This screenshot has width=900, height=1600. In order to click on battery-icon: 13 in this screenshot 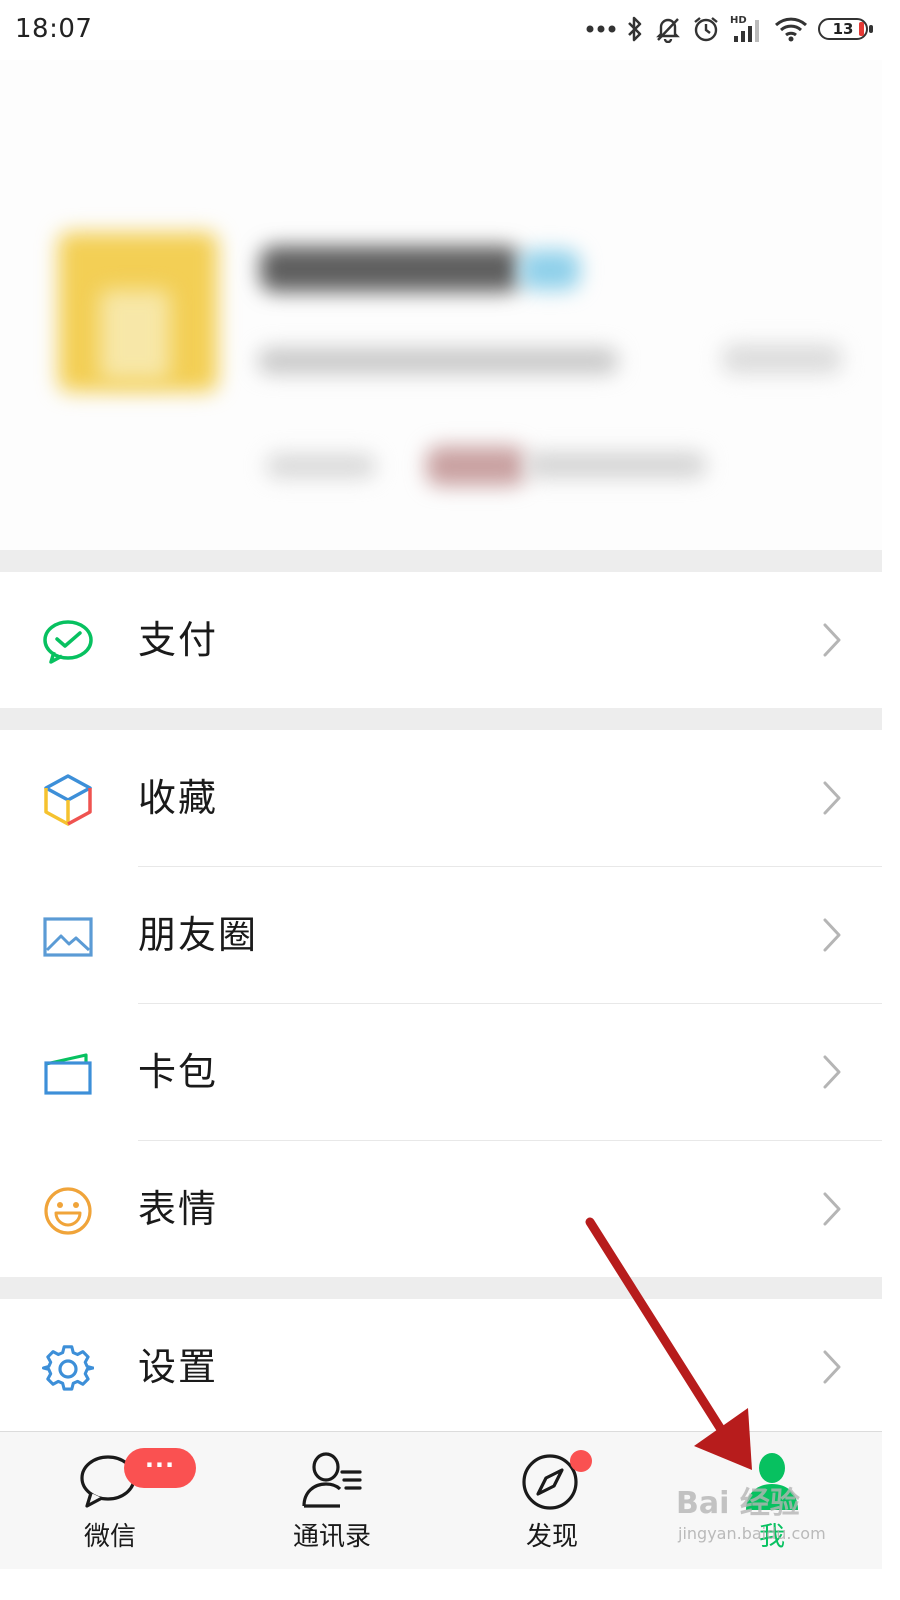, I will do `click(845, 29)`.